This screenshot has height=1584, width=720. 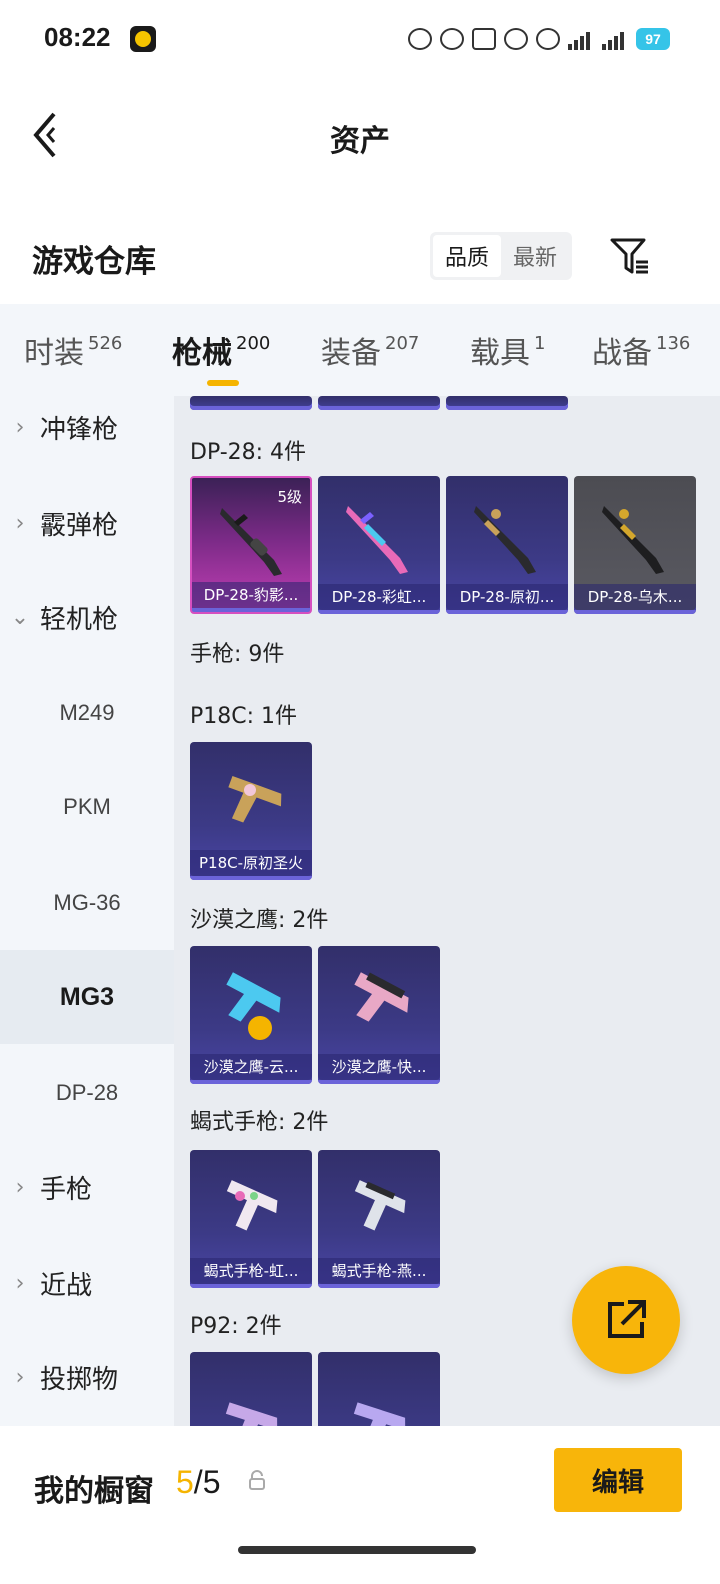 What do you see at coordinates (253, 343) in the screenshot?
I see `tab-count: 200` at bounding box center [253, 343].